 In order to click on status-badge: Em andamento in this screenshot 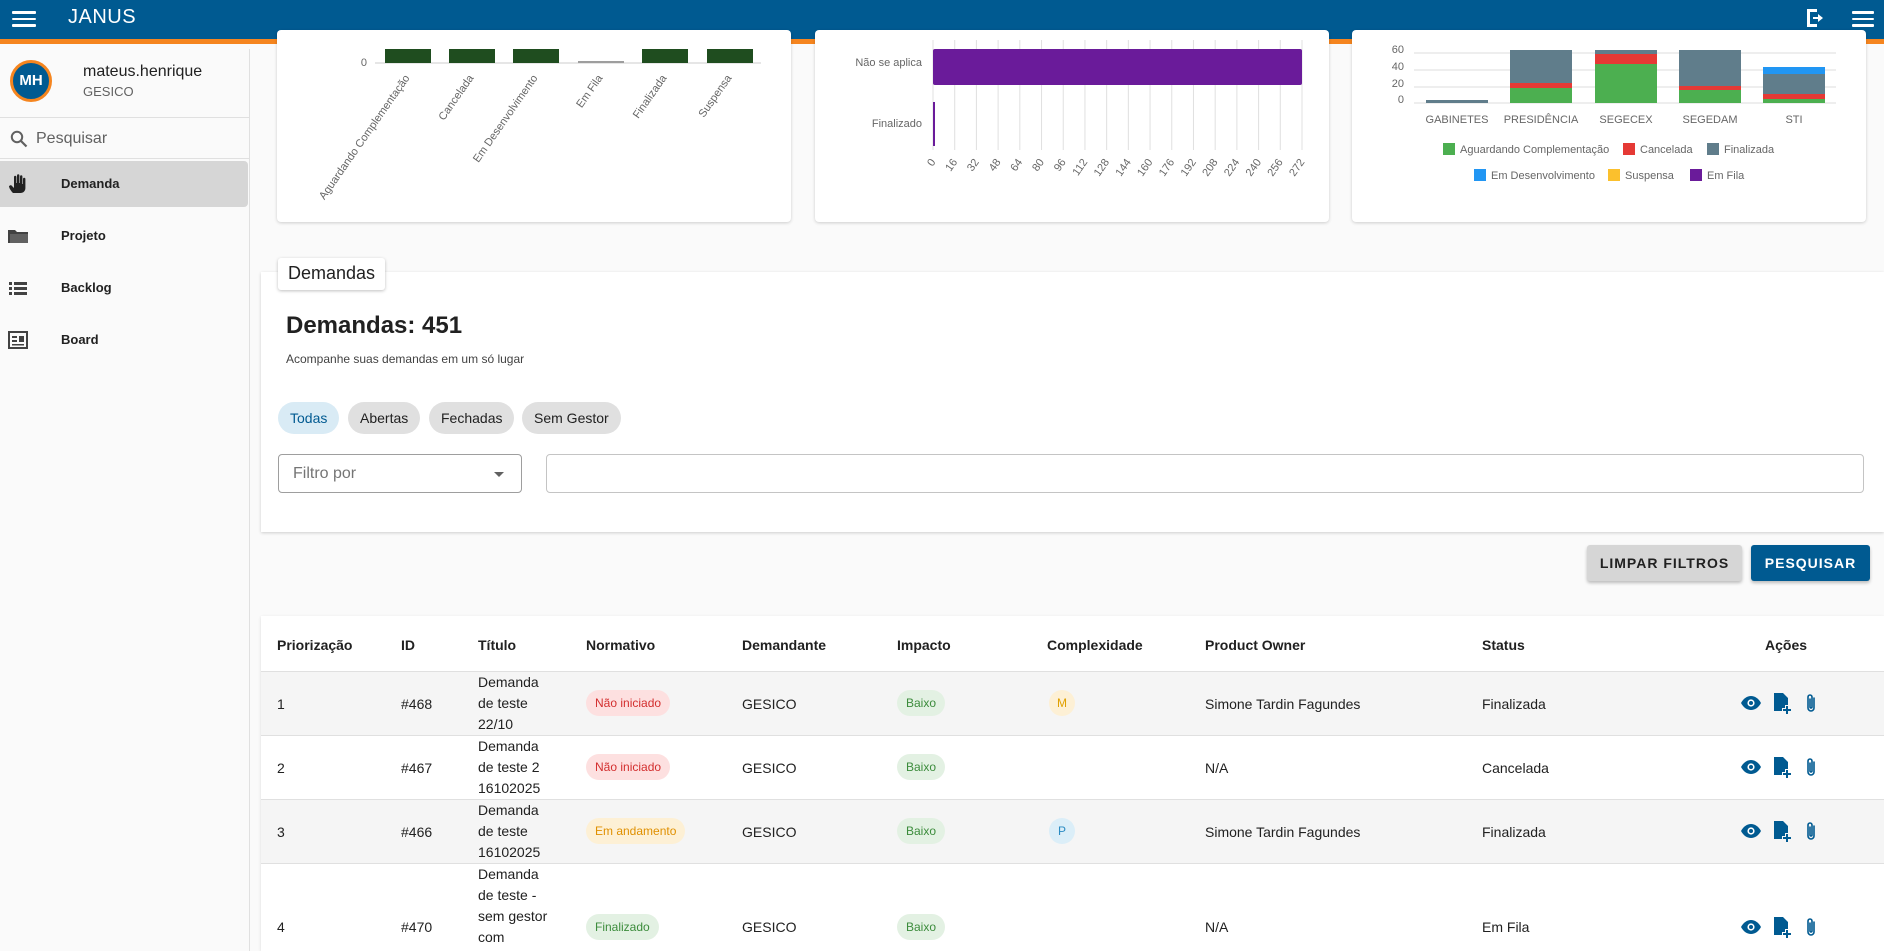, I will do `click(636, 831)`.